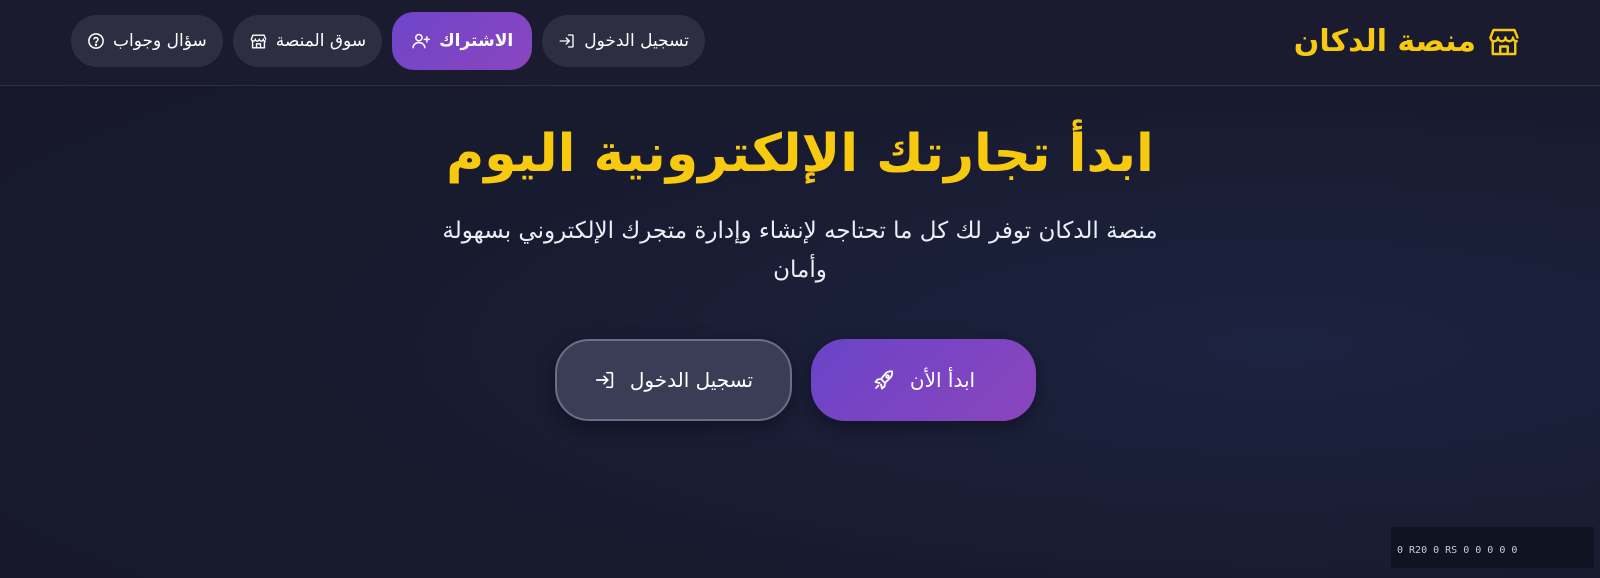 This screenshot has height=578, width=1600. I want to click on status-overlay: 0 R20 0 RS 0 0 0 0 0, so click(1492, 547).